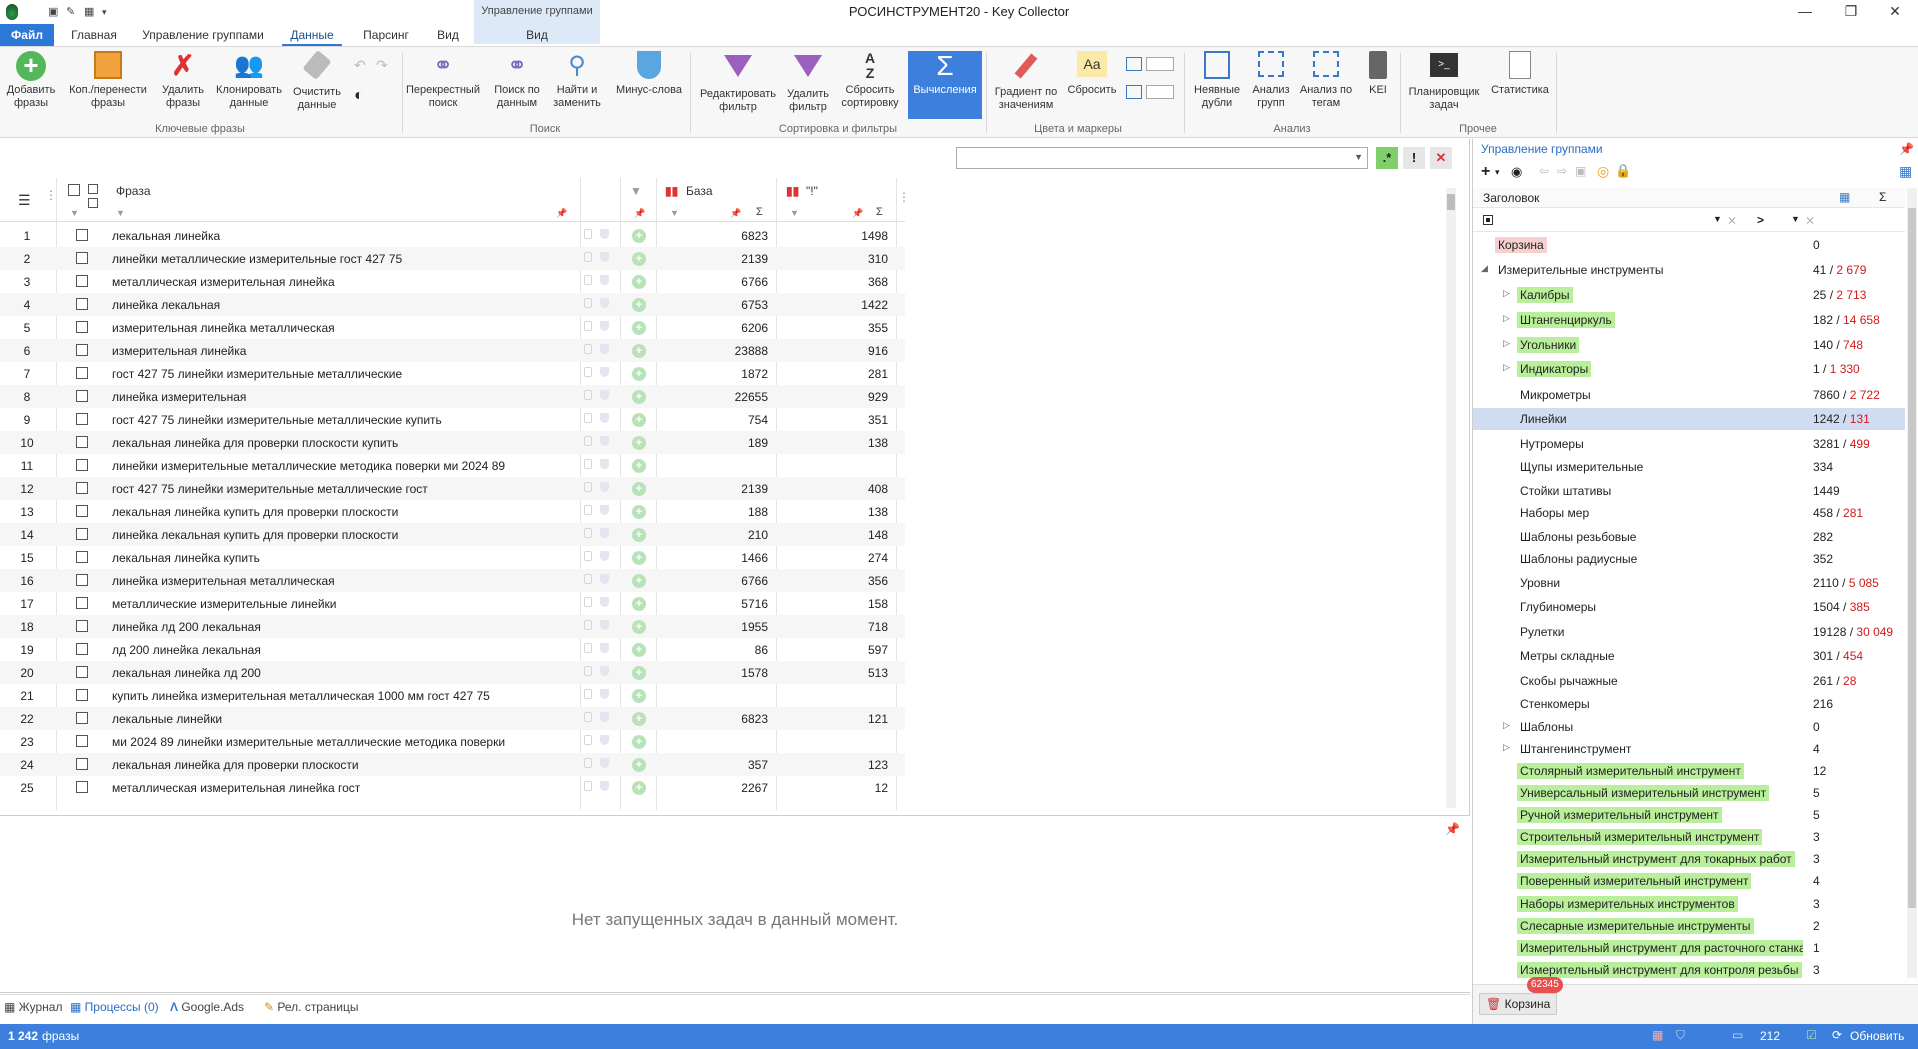 Image resolution: width=1918 pixels, height=1049 pixels. What do you see at coordinates (108, 80) in the screenshot?
I see `copy-move-phrases-button: Коп./перенести фразы` at bounding box center [108, 80].